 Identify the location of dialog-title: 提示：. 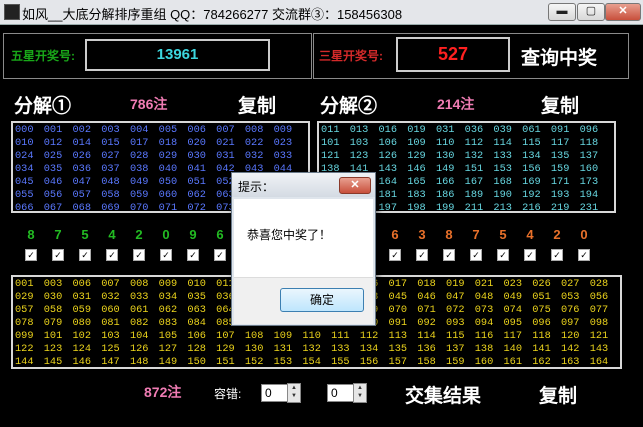
(256, 187).